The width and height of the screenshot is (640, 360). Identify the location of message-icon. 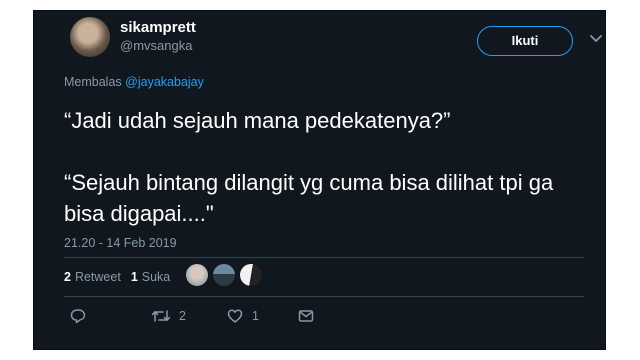
(306, 316).